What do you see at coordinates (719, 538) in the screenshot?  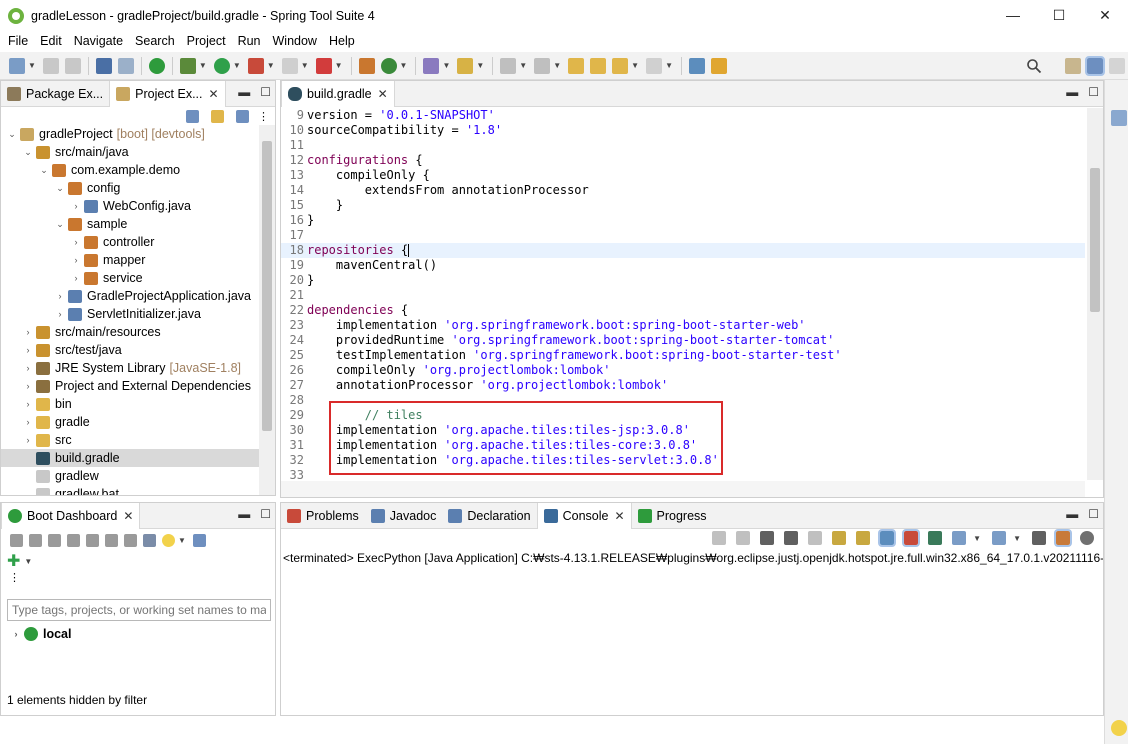 I see `clear-console-icon` at bounding box center [719, 538].